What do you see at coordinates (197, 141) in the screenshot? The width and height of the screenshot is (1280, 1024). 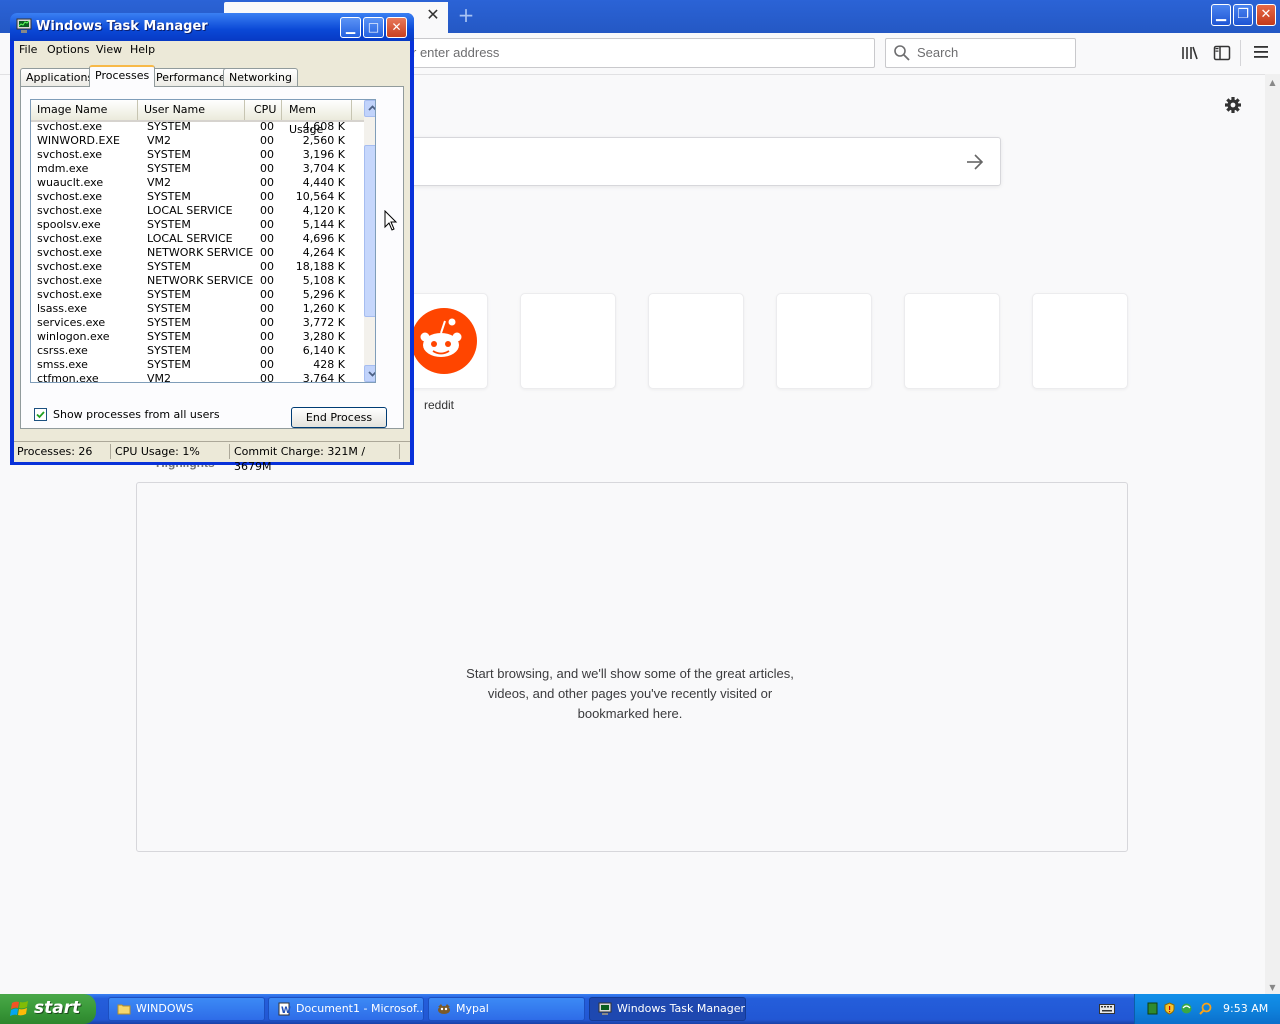 I see `table-row: WINWORD.EXE VM2 00 2,560 K` at bounding box center [197, 141].